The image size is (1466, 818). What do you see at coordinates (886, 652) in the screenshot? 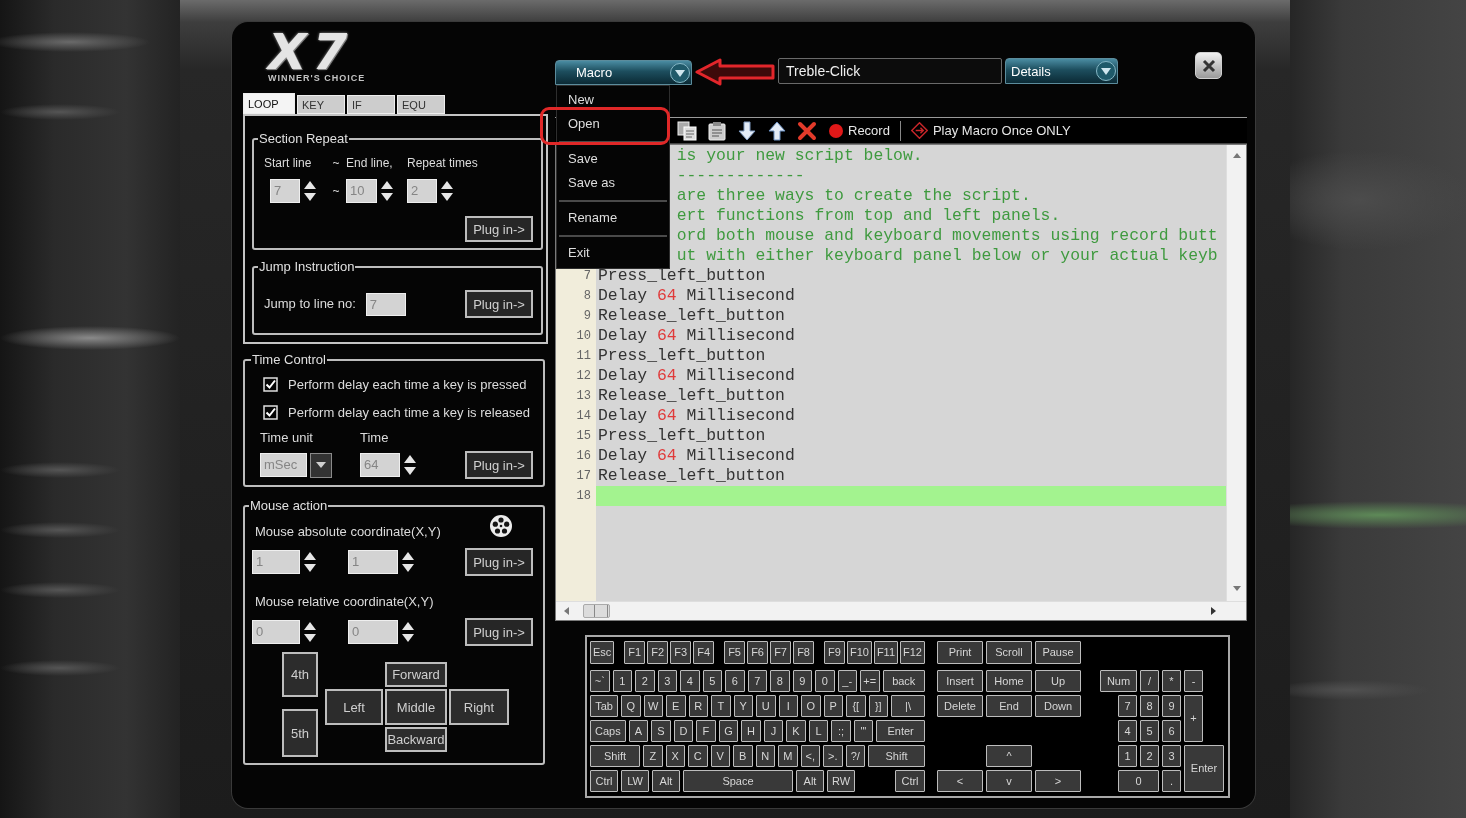
I see `keyboard-key: F11` at bounding box center [886, 652].